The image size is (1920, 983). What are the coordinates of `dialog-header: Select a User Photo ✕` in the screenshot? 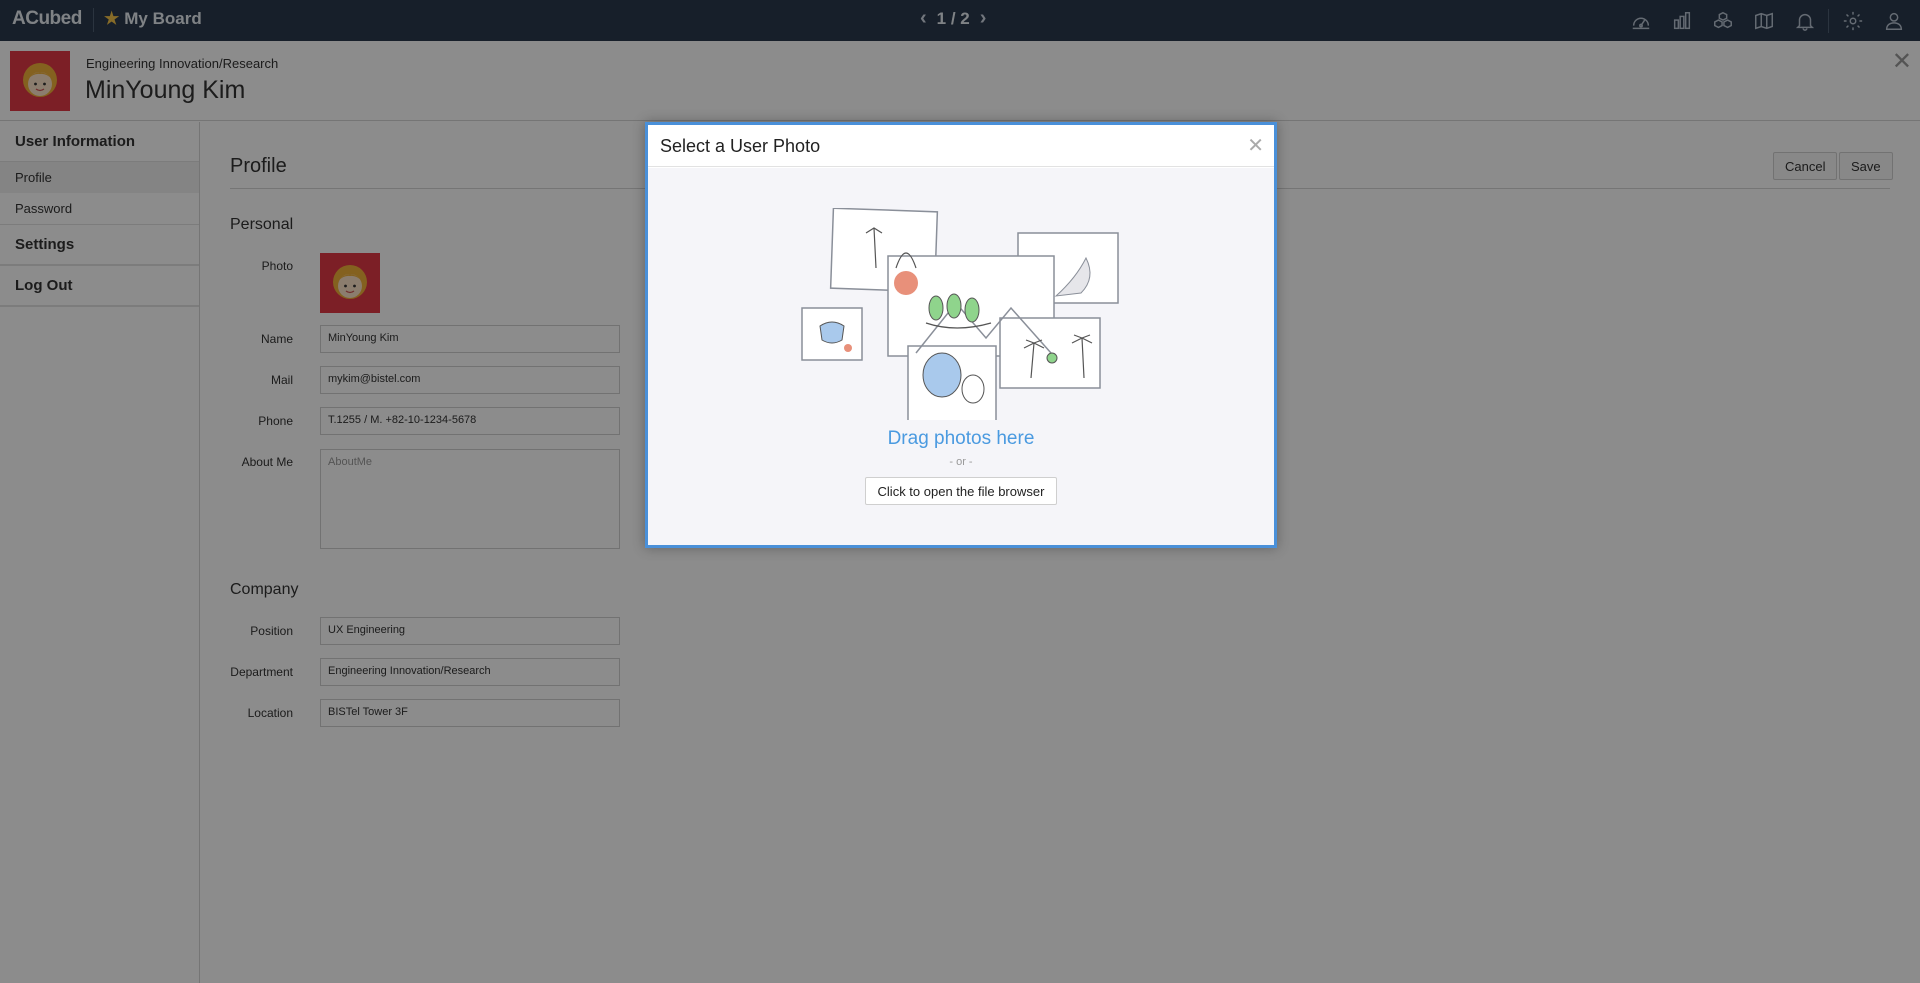 It's located at (961, 146).